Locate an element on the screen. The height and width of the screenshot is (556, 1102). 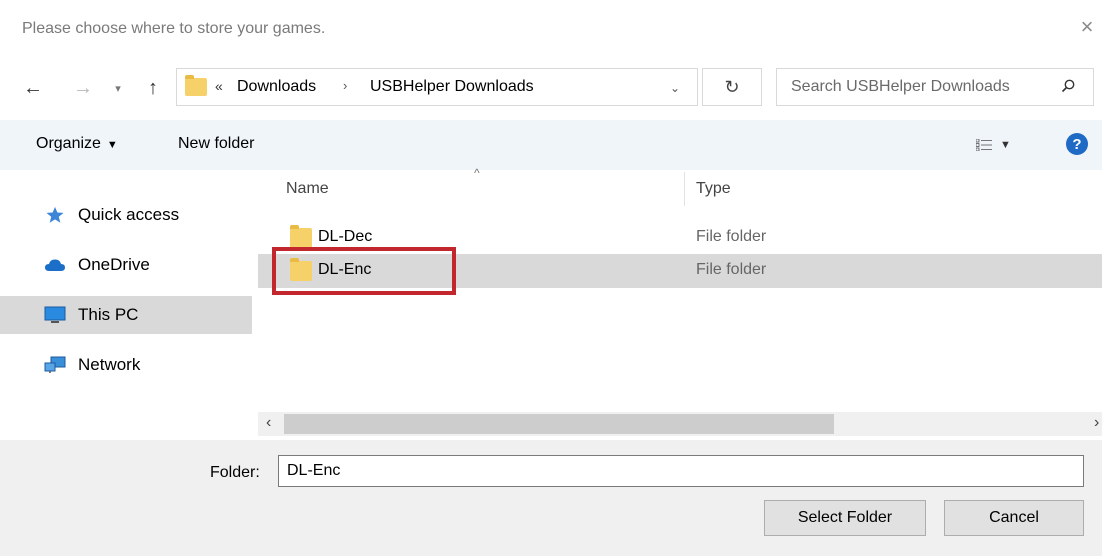
chevron-down-icon: ⌄ is located at coordinates (675, 88).